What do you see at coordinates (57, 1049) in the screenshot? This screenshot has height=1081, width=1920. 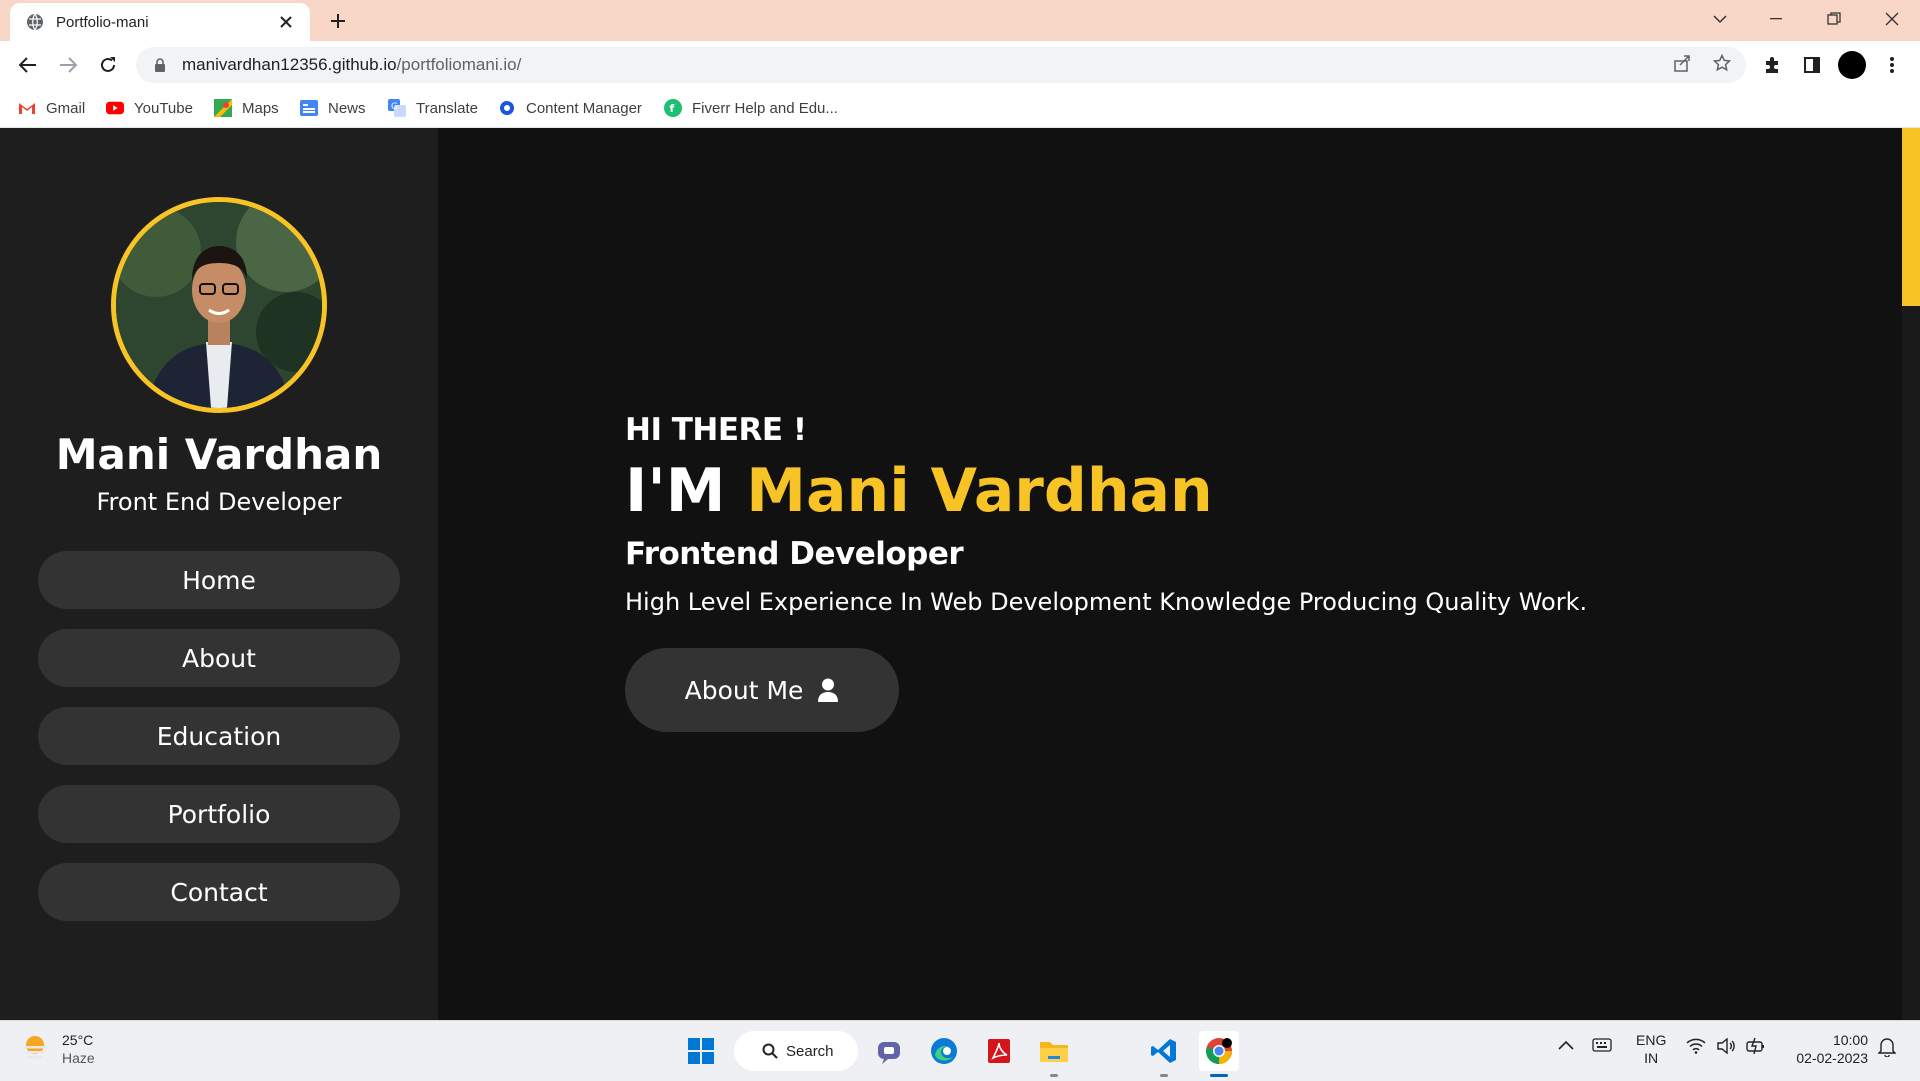 I see `weather-widget: 25°C Haze` at bounding box center [57, 1049].